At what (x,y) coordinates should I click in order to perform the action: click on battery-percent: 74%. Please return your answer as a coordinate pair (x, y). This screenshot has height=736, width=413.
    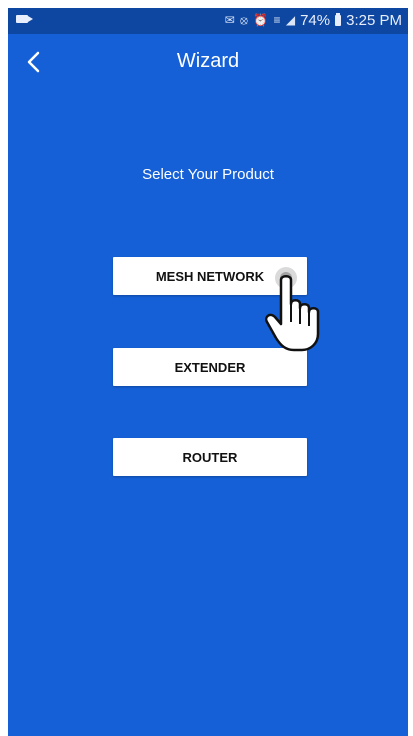
    Looking at the image, I should click on (315, 20).